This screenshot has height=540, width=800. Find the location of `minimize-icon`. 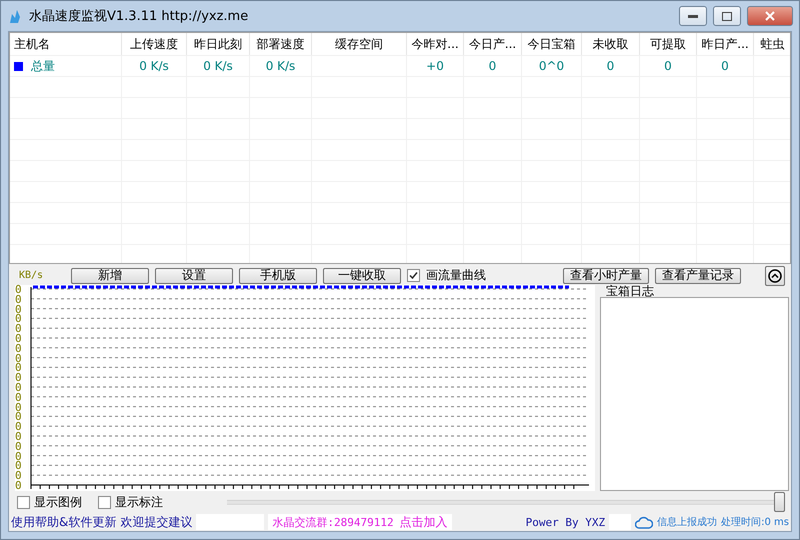

minimize-icon is located at coordinates (693, 16).